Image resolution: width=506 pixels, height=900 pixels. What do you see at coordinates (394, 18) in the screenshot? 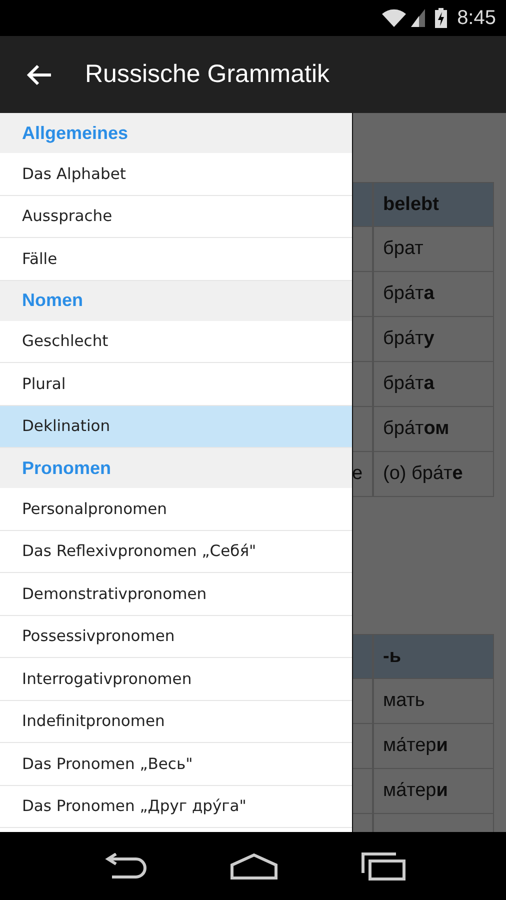
I see `wifi-icon` at bounding box center [394, 18].